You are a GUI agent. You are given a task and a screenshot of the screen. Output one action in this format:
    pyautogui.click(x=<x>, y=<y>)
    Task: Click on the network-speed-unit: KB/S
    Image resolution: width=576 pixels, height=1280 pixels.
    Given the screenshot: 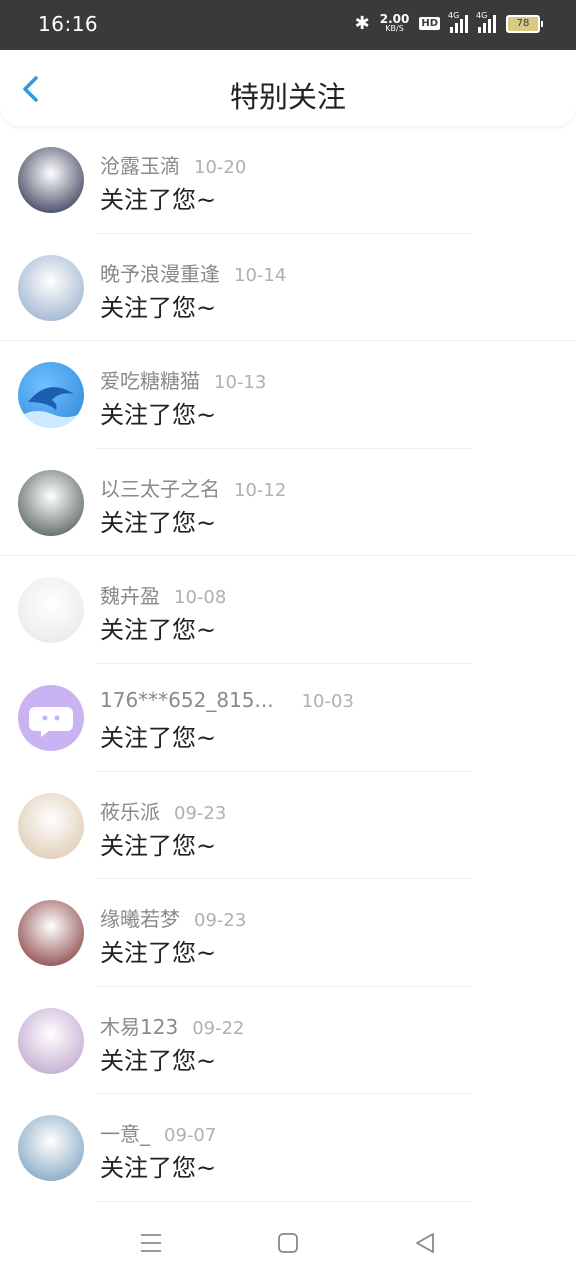 What is the action you would take?
    pyautogui.click(x=394, y=28)
    